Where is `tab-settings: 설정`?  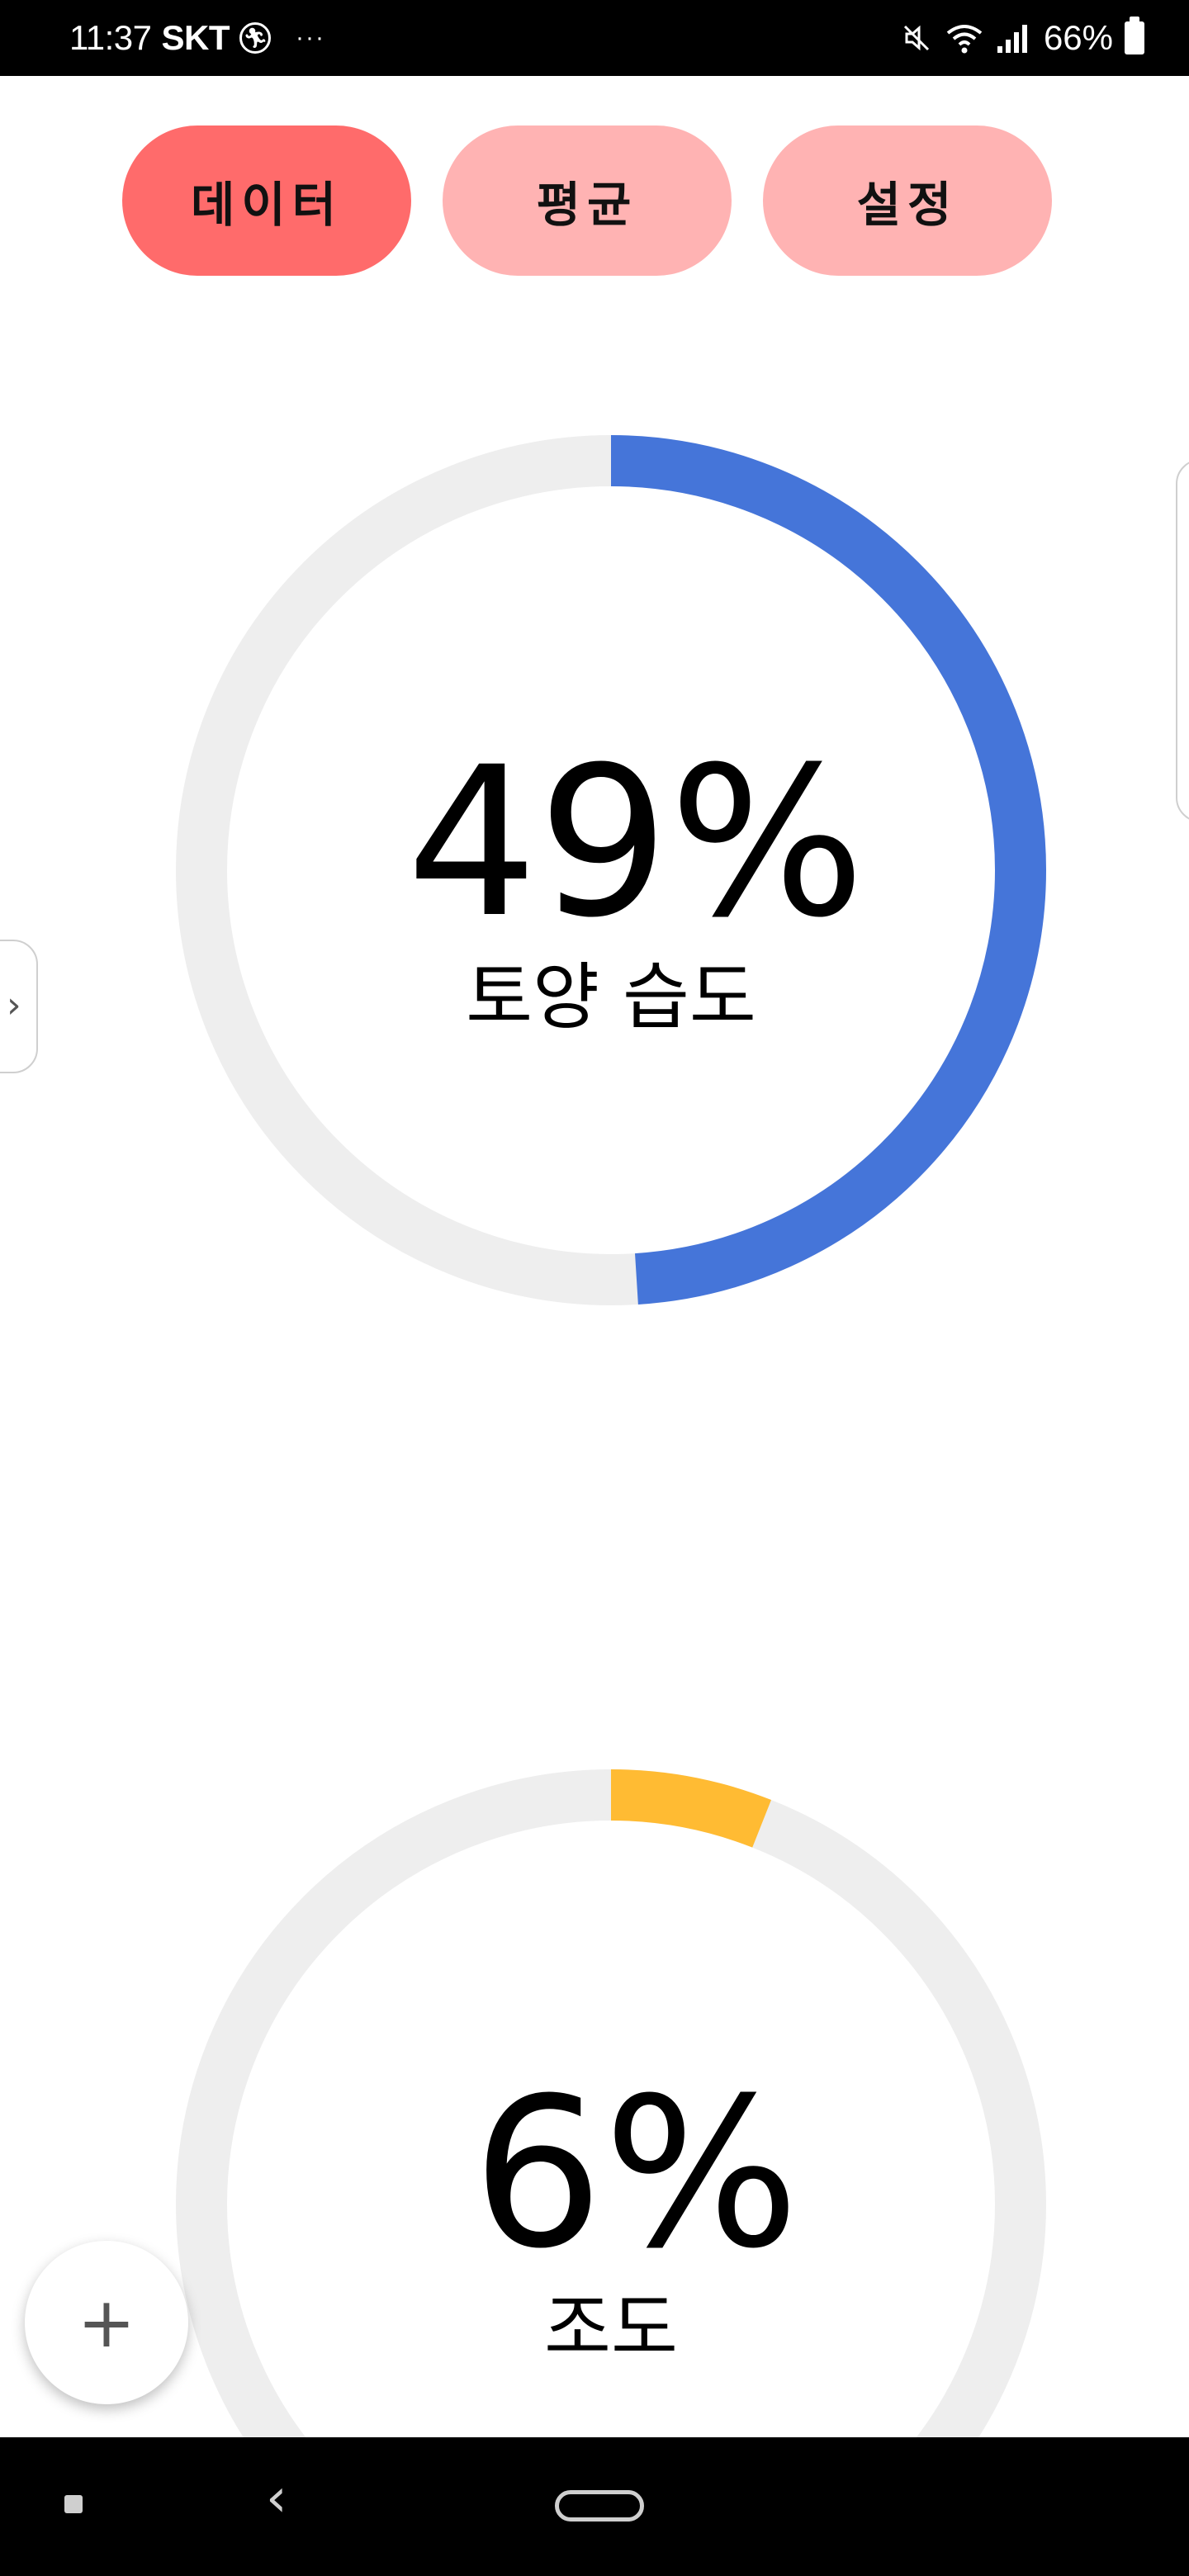
tab-settings: 설정 is located at coordinates (907, 200).